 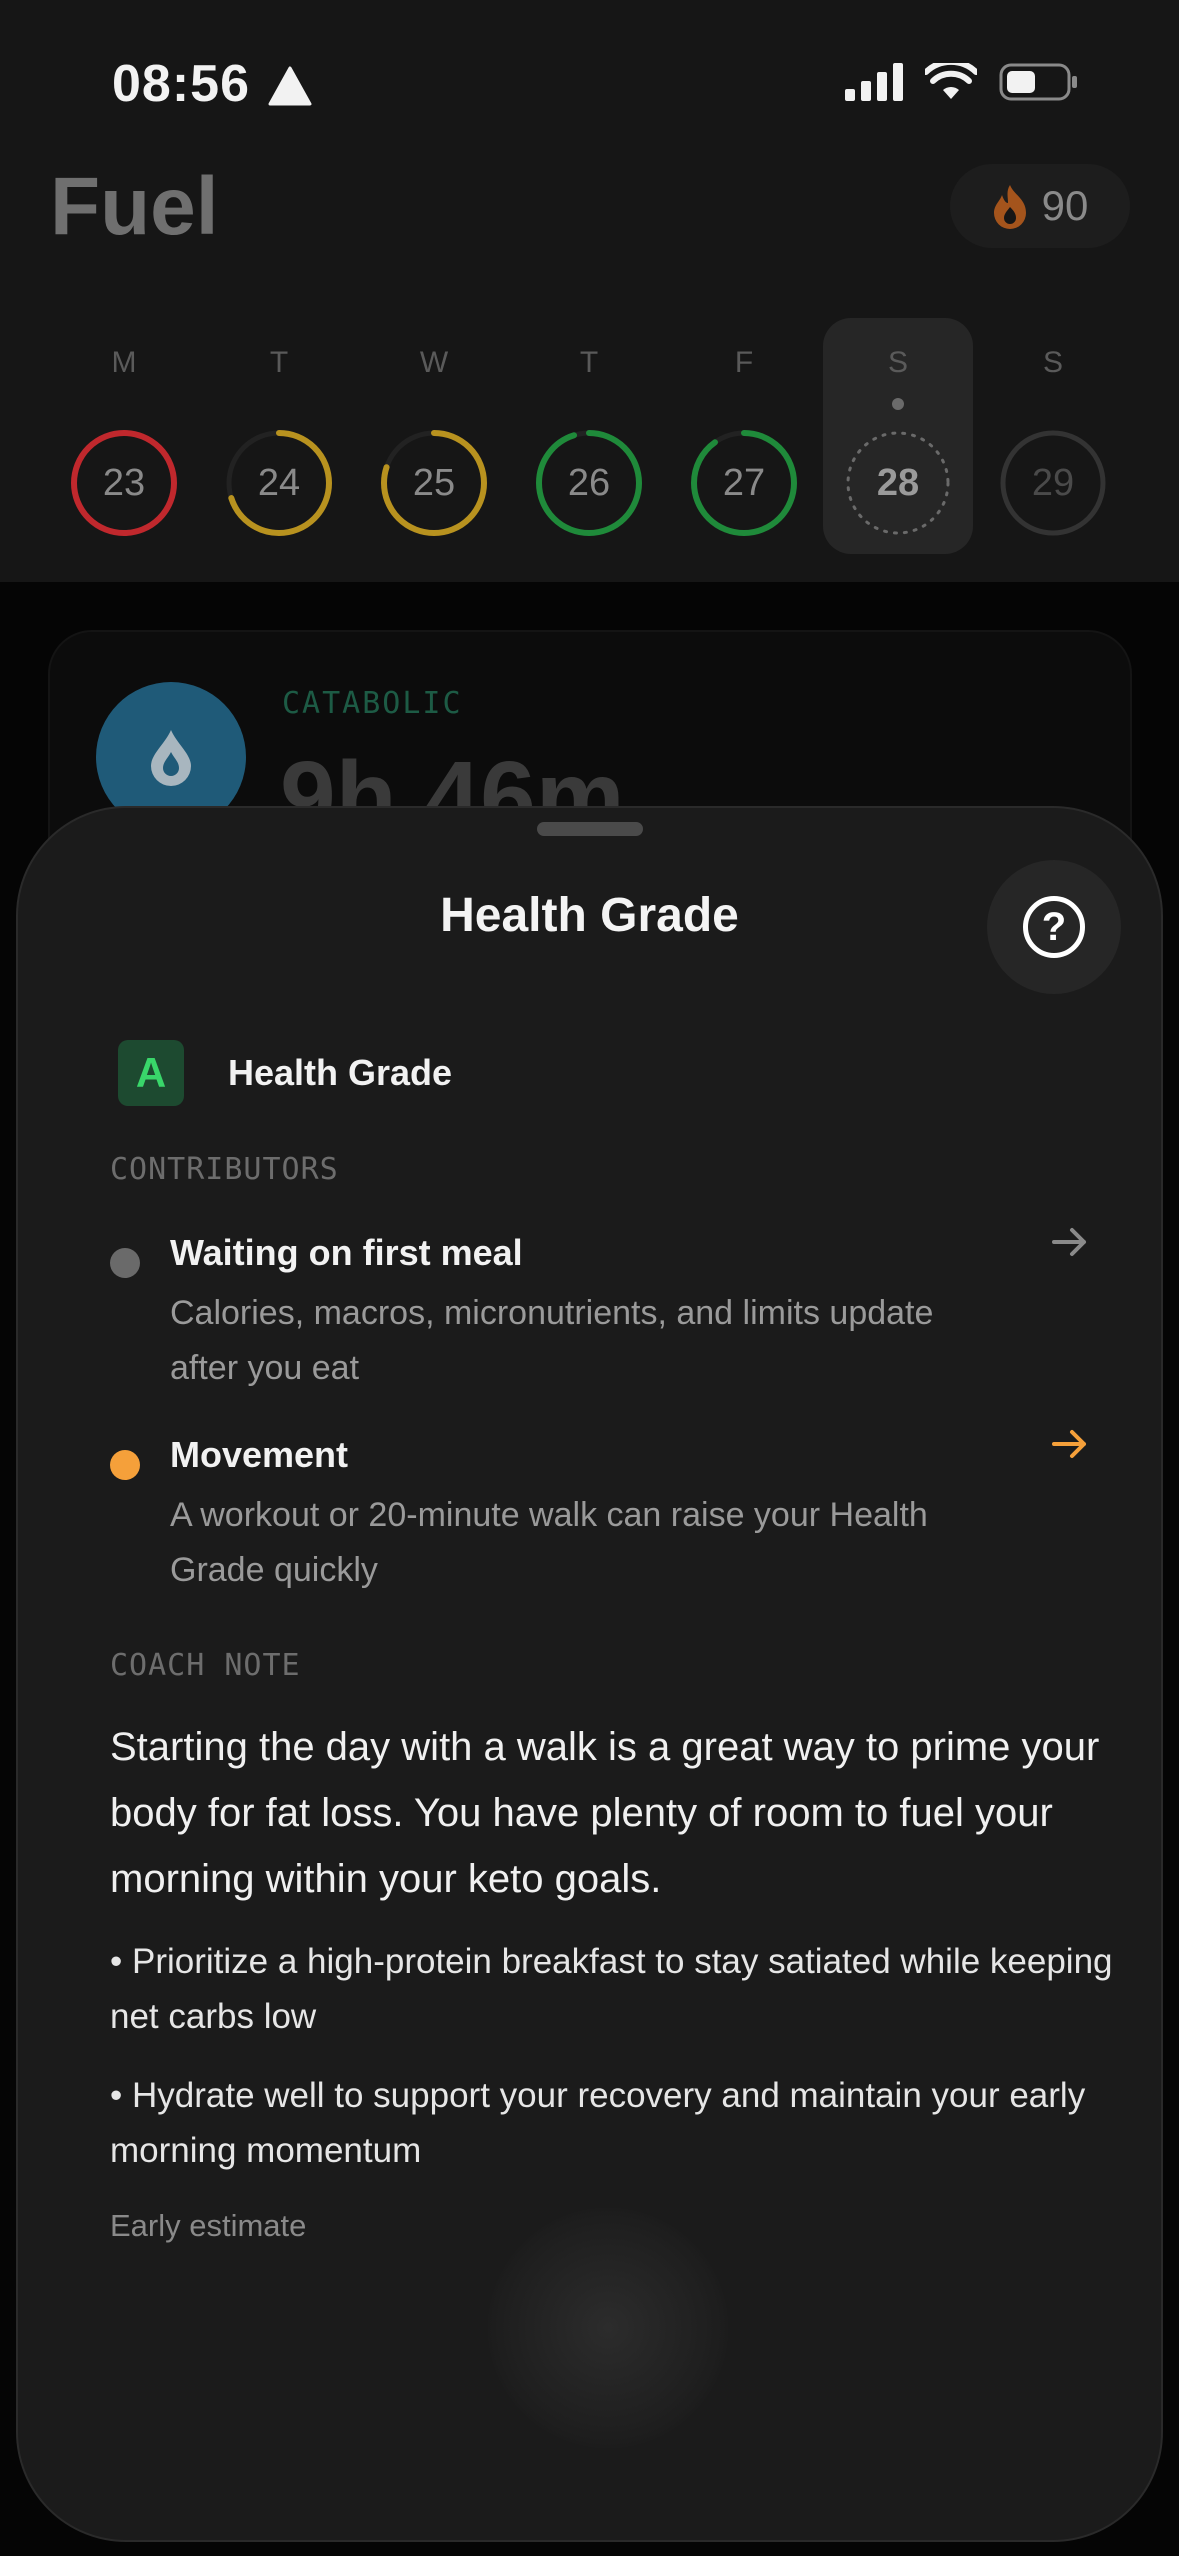 What do you see at coordinates (898, 483) in the screenshot?
I see `day-number: 28` at bounding box center [898, 483].